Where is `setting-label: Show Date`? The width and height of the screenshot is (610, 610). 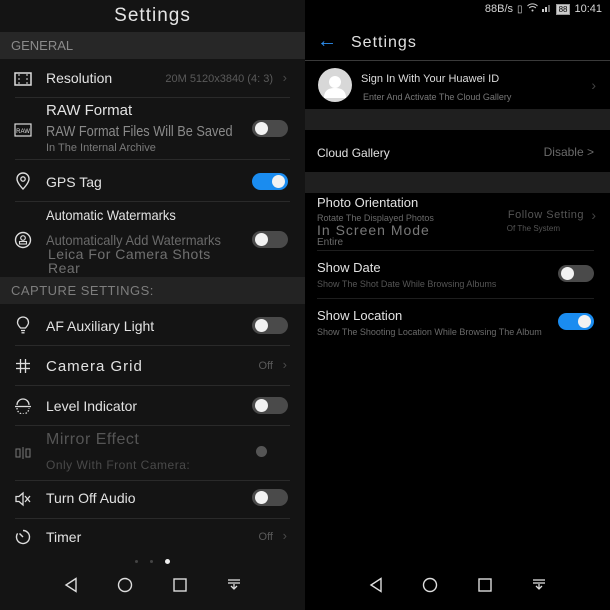 setting-label: Show Date is located at coordinates (349, 267).